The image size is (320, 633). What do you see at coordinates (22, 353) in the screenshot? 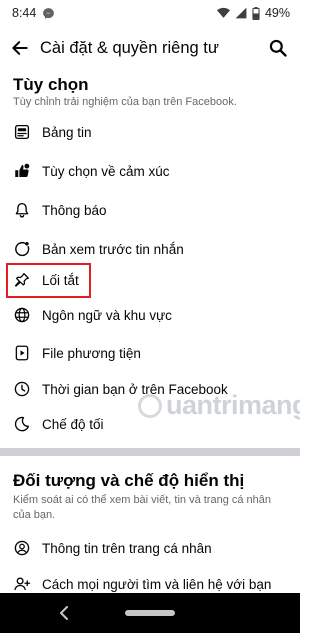
I see `media-file-icon` at bounding box center [22, 353].